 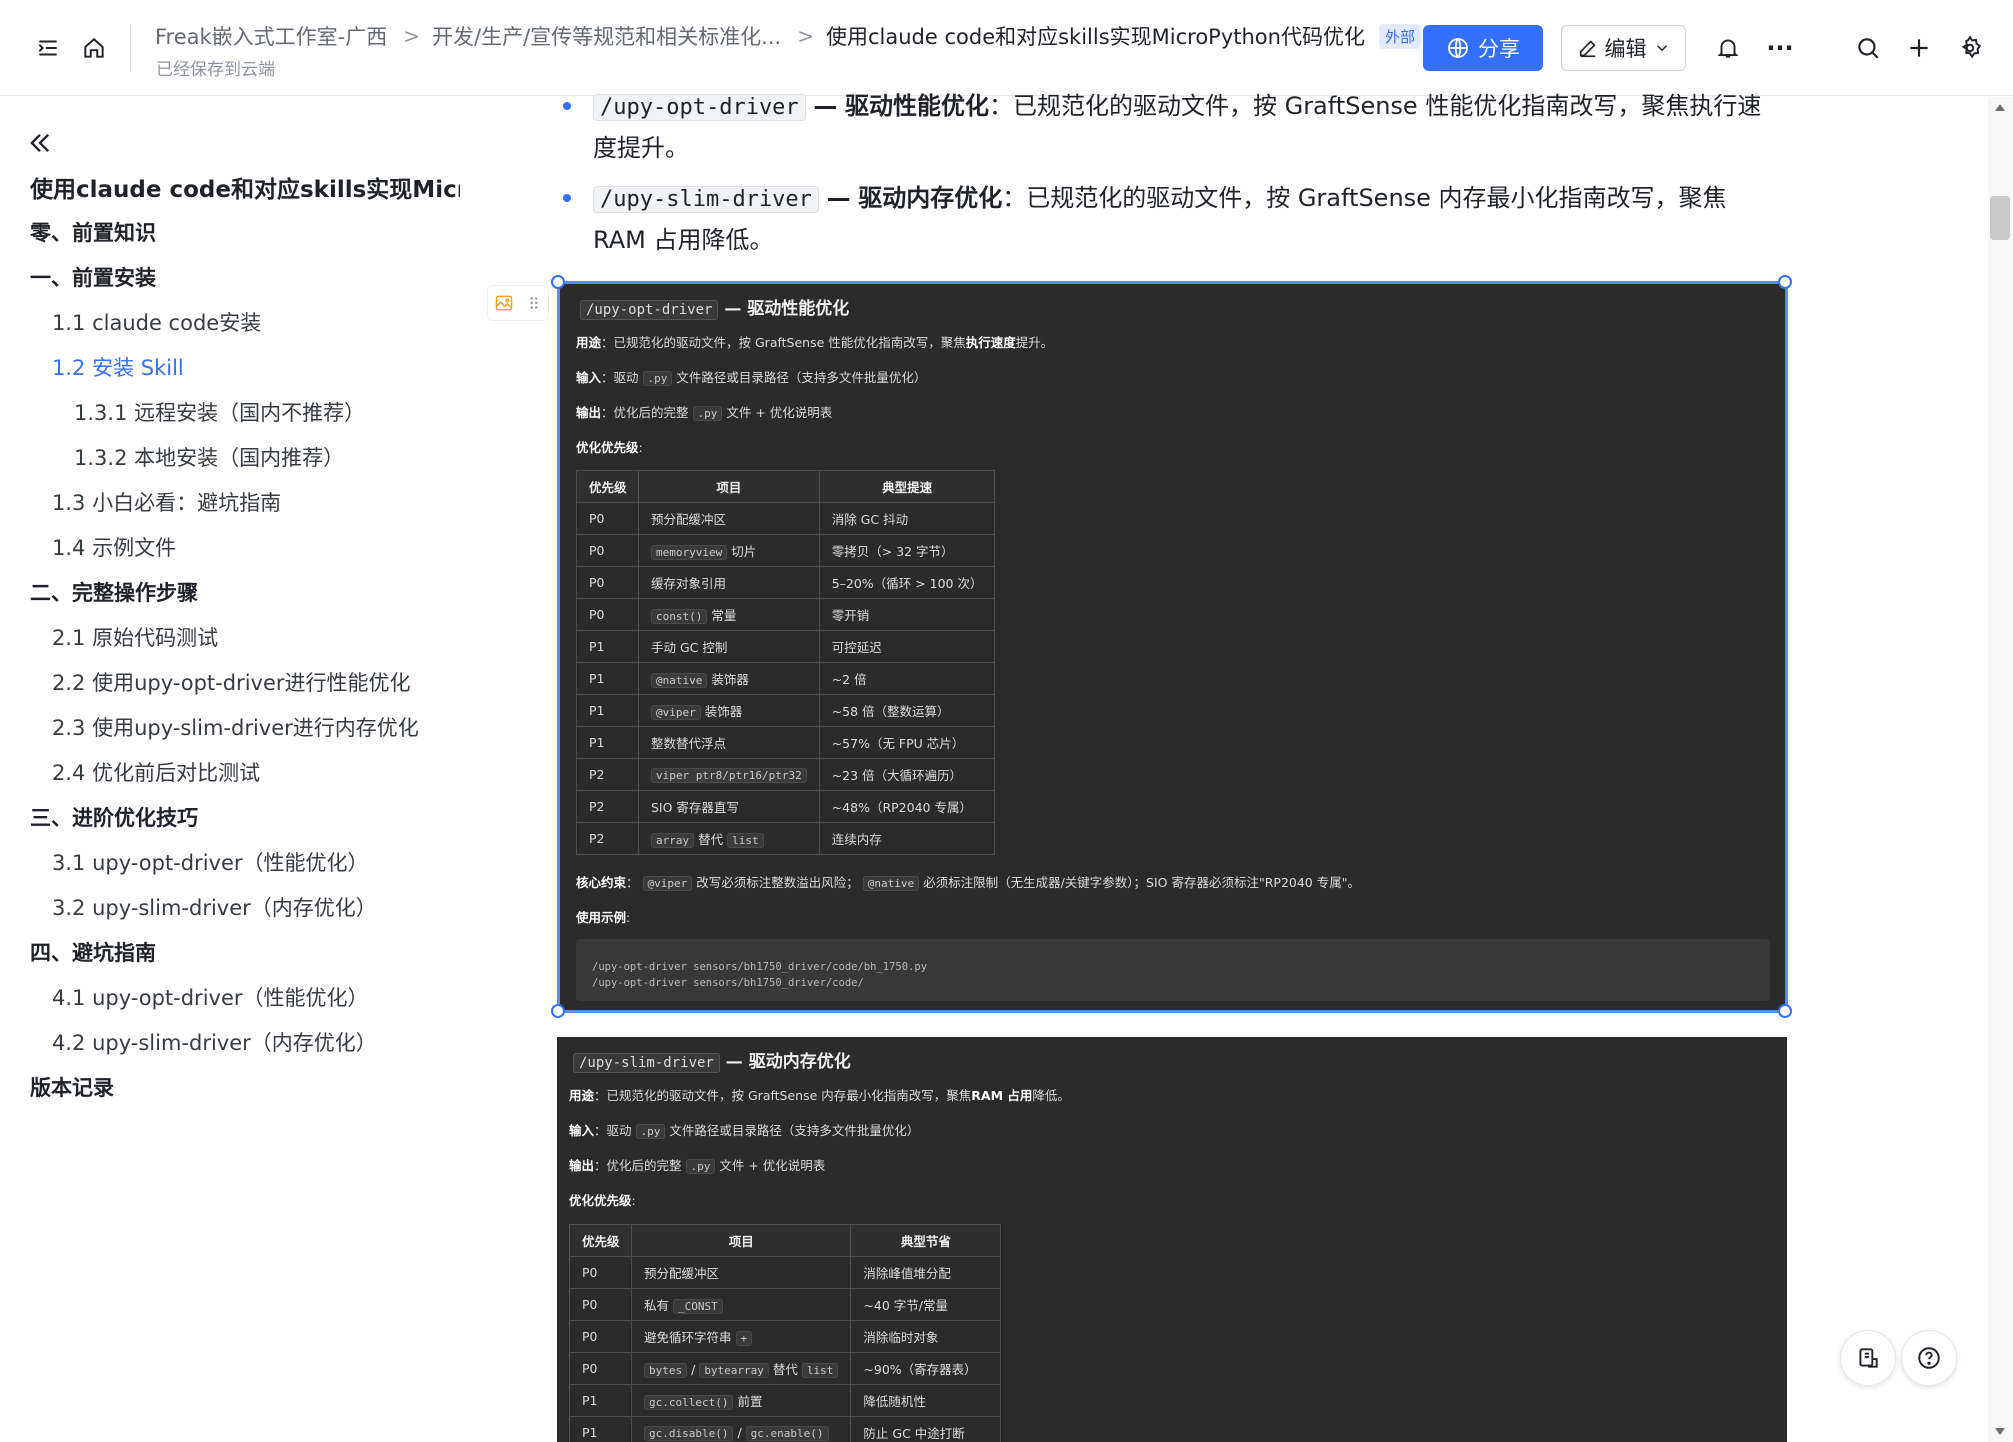 I want to click on copy-doc-icon, so click(x=1868, y=1358).